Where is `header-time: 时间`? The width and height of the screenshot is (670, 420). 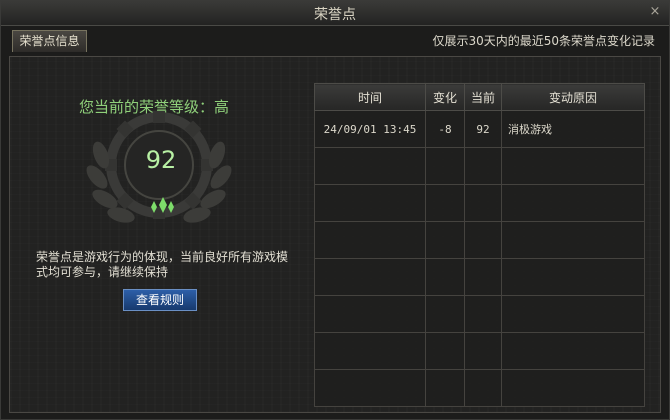 header-time: 时间 is located at coordinates (370, 97).